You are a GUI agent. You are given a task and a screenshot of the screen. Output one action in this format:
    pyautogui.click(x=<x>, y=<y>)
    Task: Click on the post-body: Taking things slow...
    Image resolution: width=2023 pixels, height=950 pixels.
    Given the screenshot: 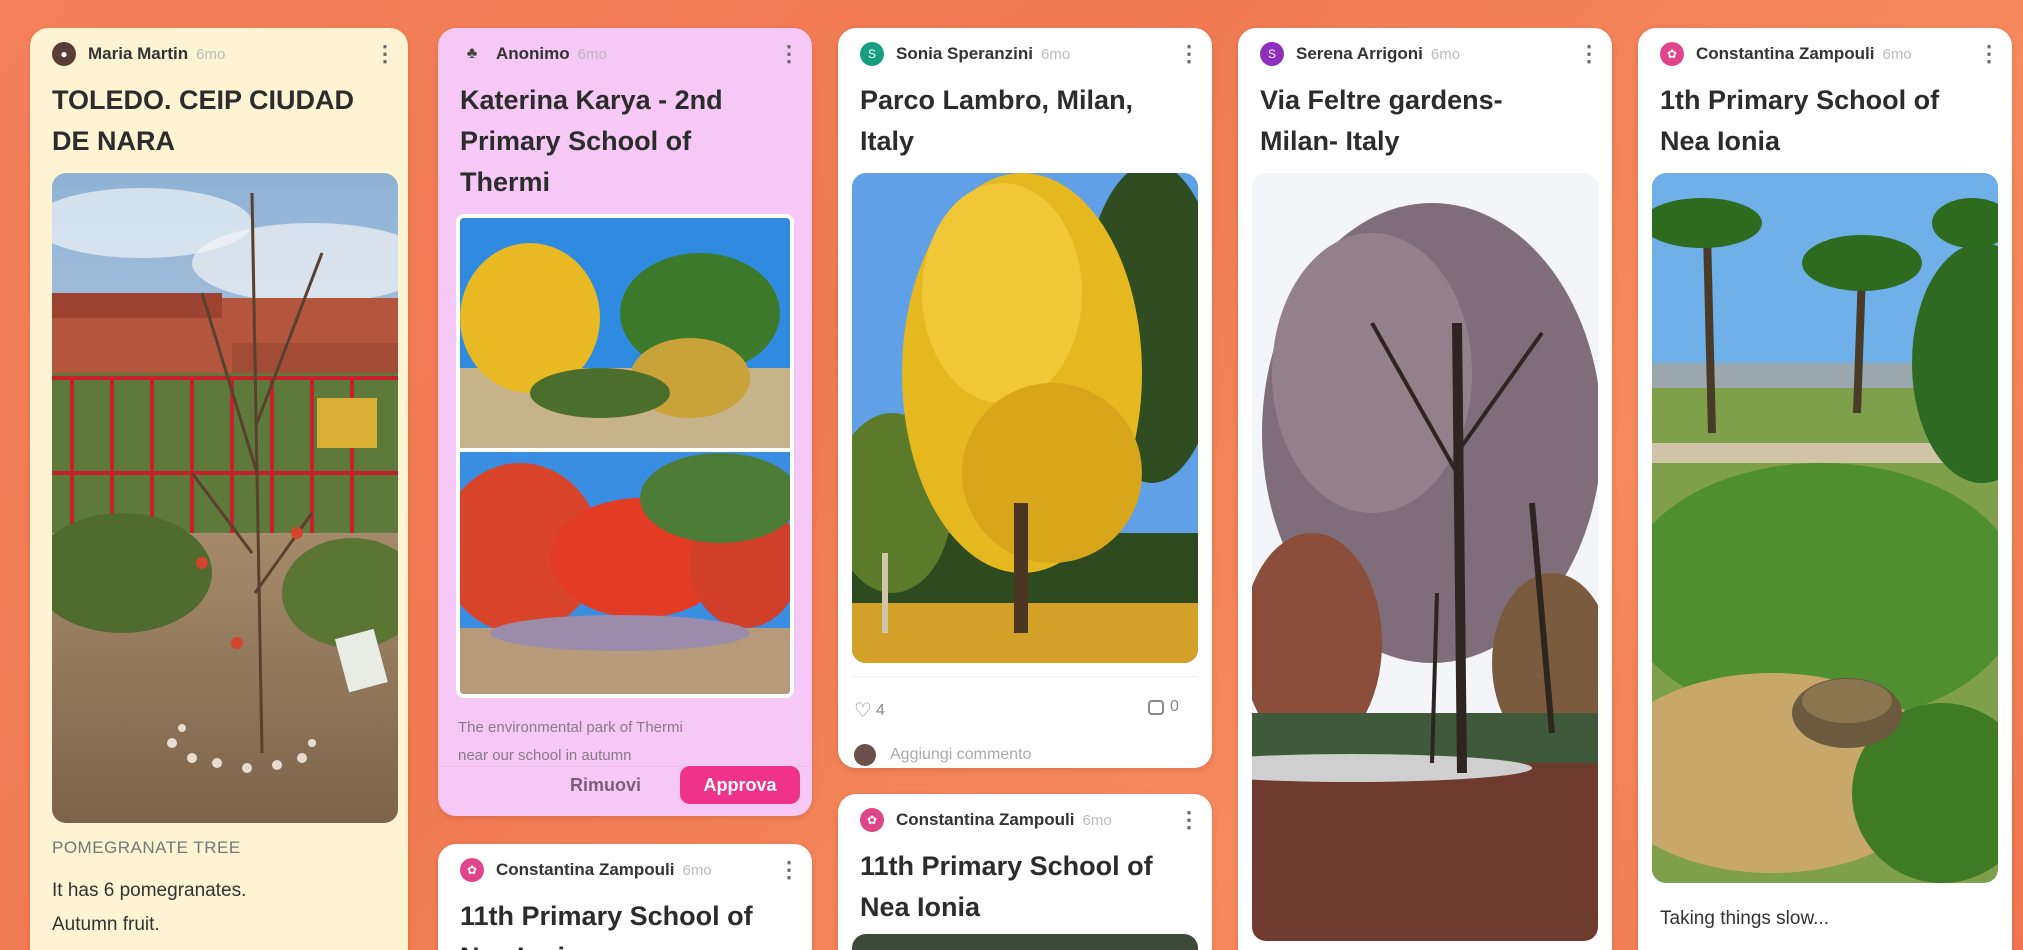 What is the action you would take?
    pyautogui.click(x=1744, y=918)
    